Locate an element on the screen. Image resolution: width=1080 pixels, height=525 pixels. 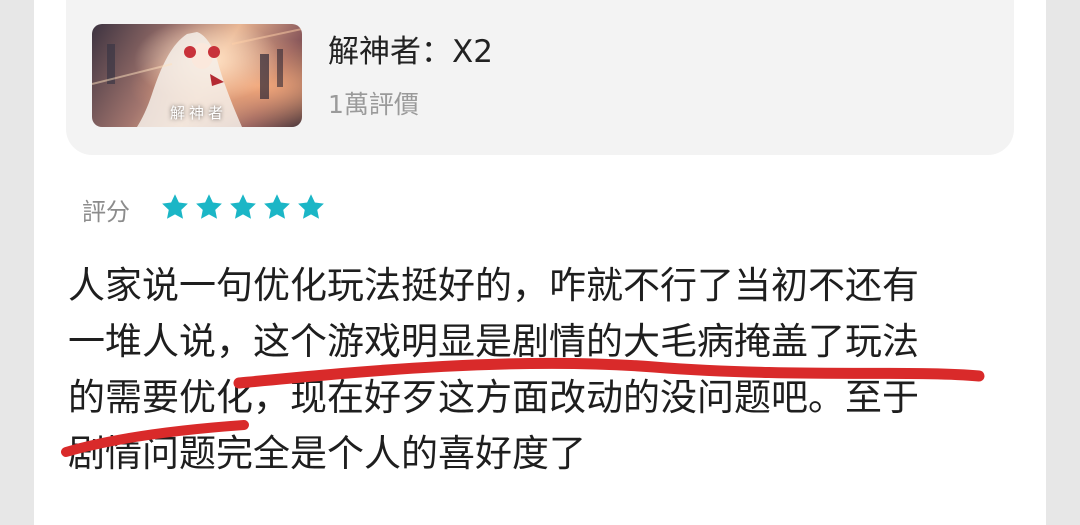
game-cover-image: 解神者 is located at coordinates (197, 75).